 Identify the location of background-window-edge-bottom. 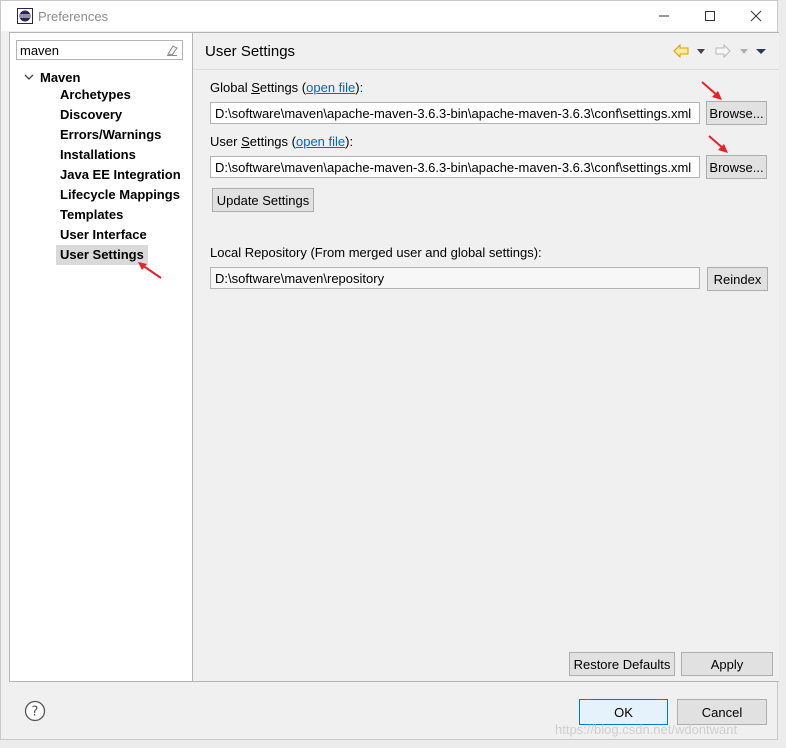
(393, 744).